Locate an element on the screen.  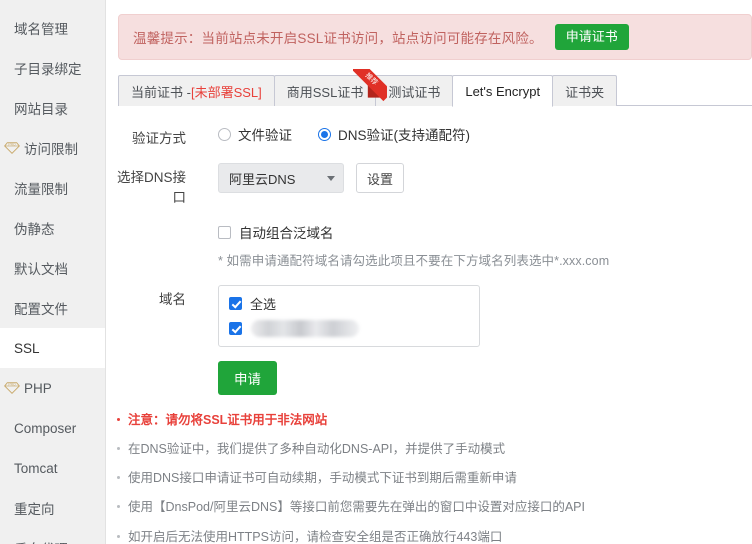
sidebar-item-label: 配置文件 is located at coordinates (41, 309).